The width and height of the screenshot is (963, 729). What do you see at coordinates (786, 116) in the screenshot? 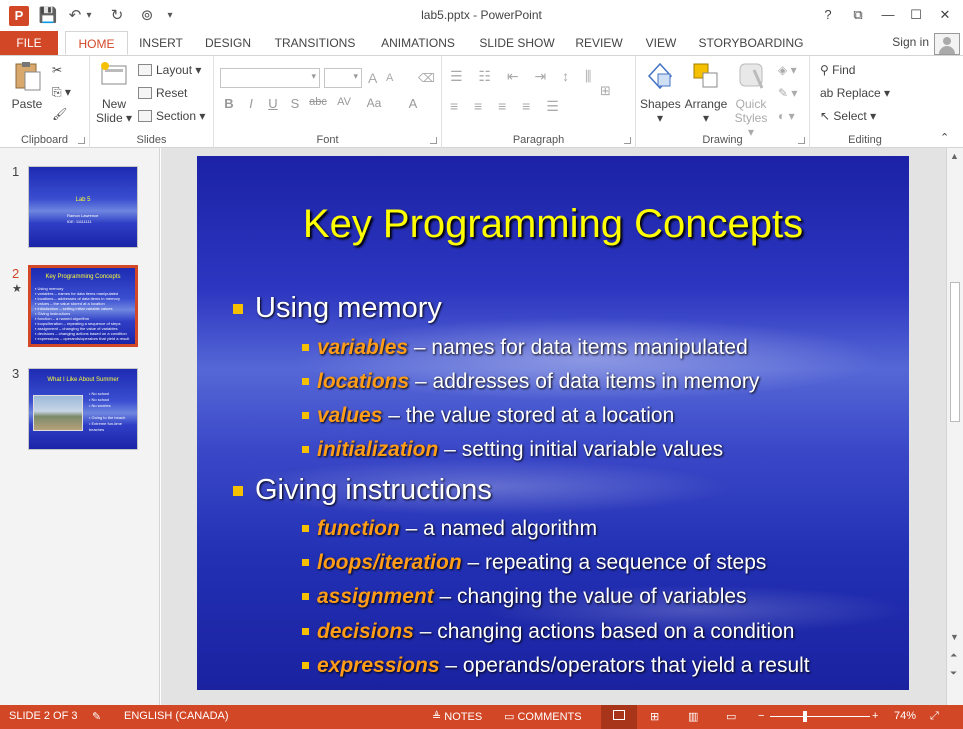
I see `shape-effects-icon: ◐ ▾` at bounding box center [786, 116].